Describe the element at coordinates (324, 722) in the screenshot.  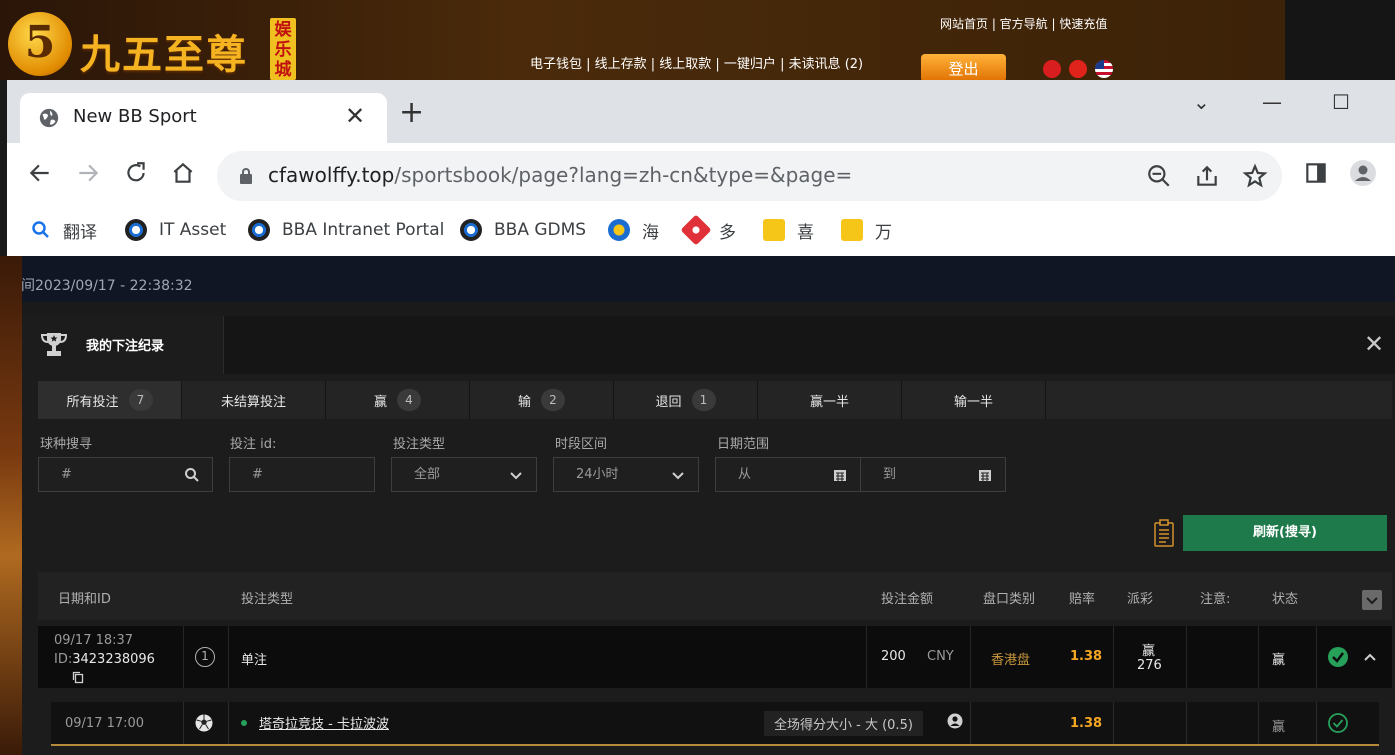
I see `selection-match-link: 塔奇拉竞技 - 卡拉波波` at that location.